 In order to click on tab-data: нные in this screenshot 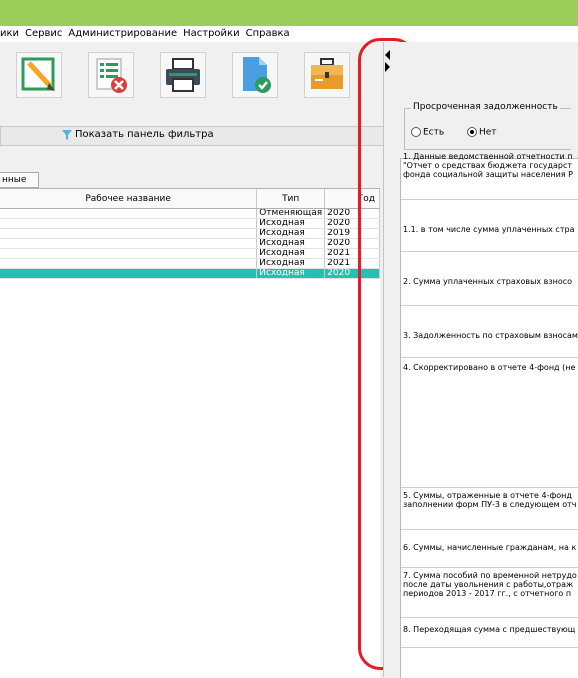, I will do `click(19, 180)`.